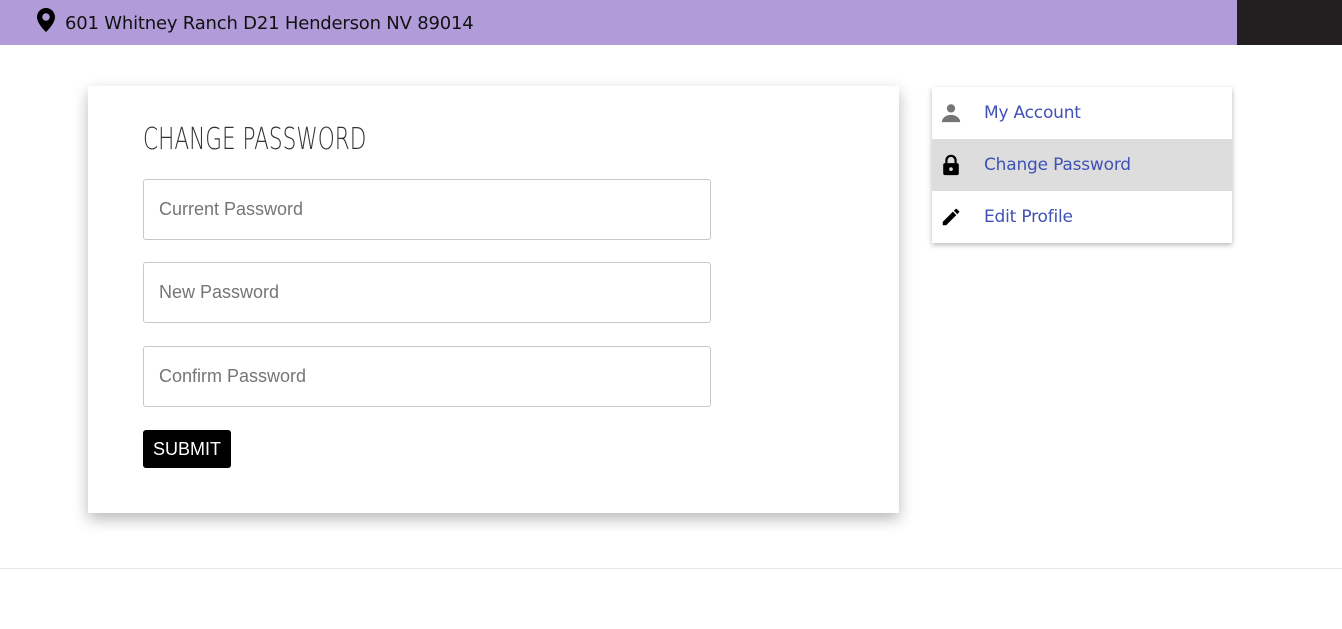 This screenshot has height=629, width=1342. What do you see at coordinates (1289, 22) in the screenshot?
I see `top-bar-dark-block` at bounding box center [1289, 22].